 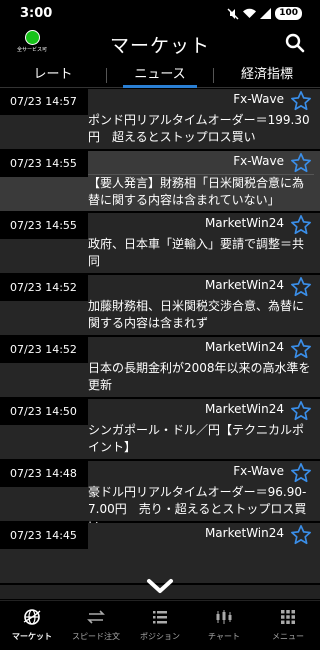 I want to click on news-headline: 政府、日本車「逆輸入」要請で調整＝共同, so click(x=196, y=252).